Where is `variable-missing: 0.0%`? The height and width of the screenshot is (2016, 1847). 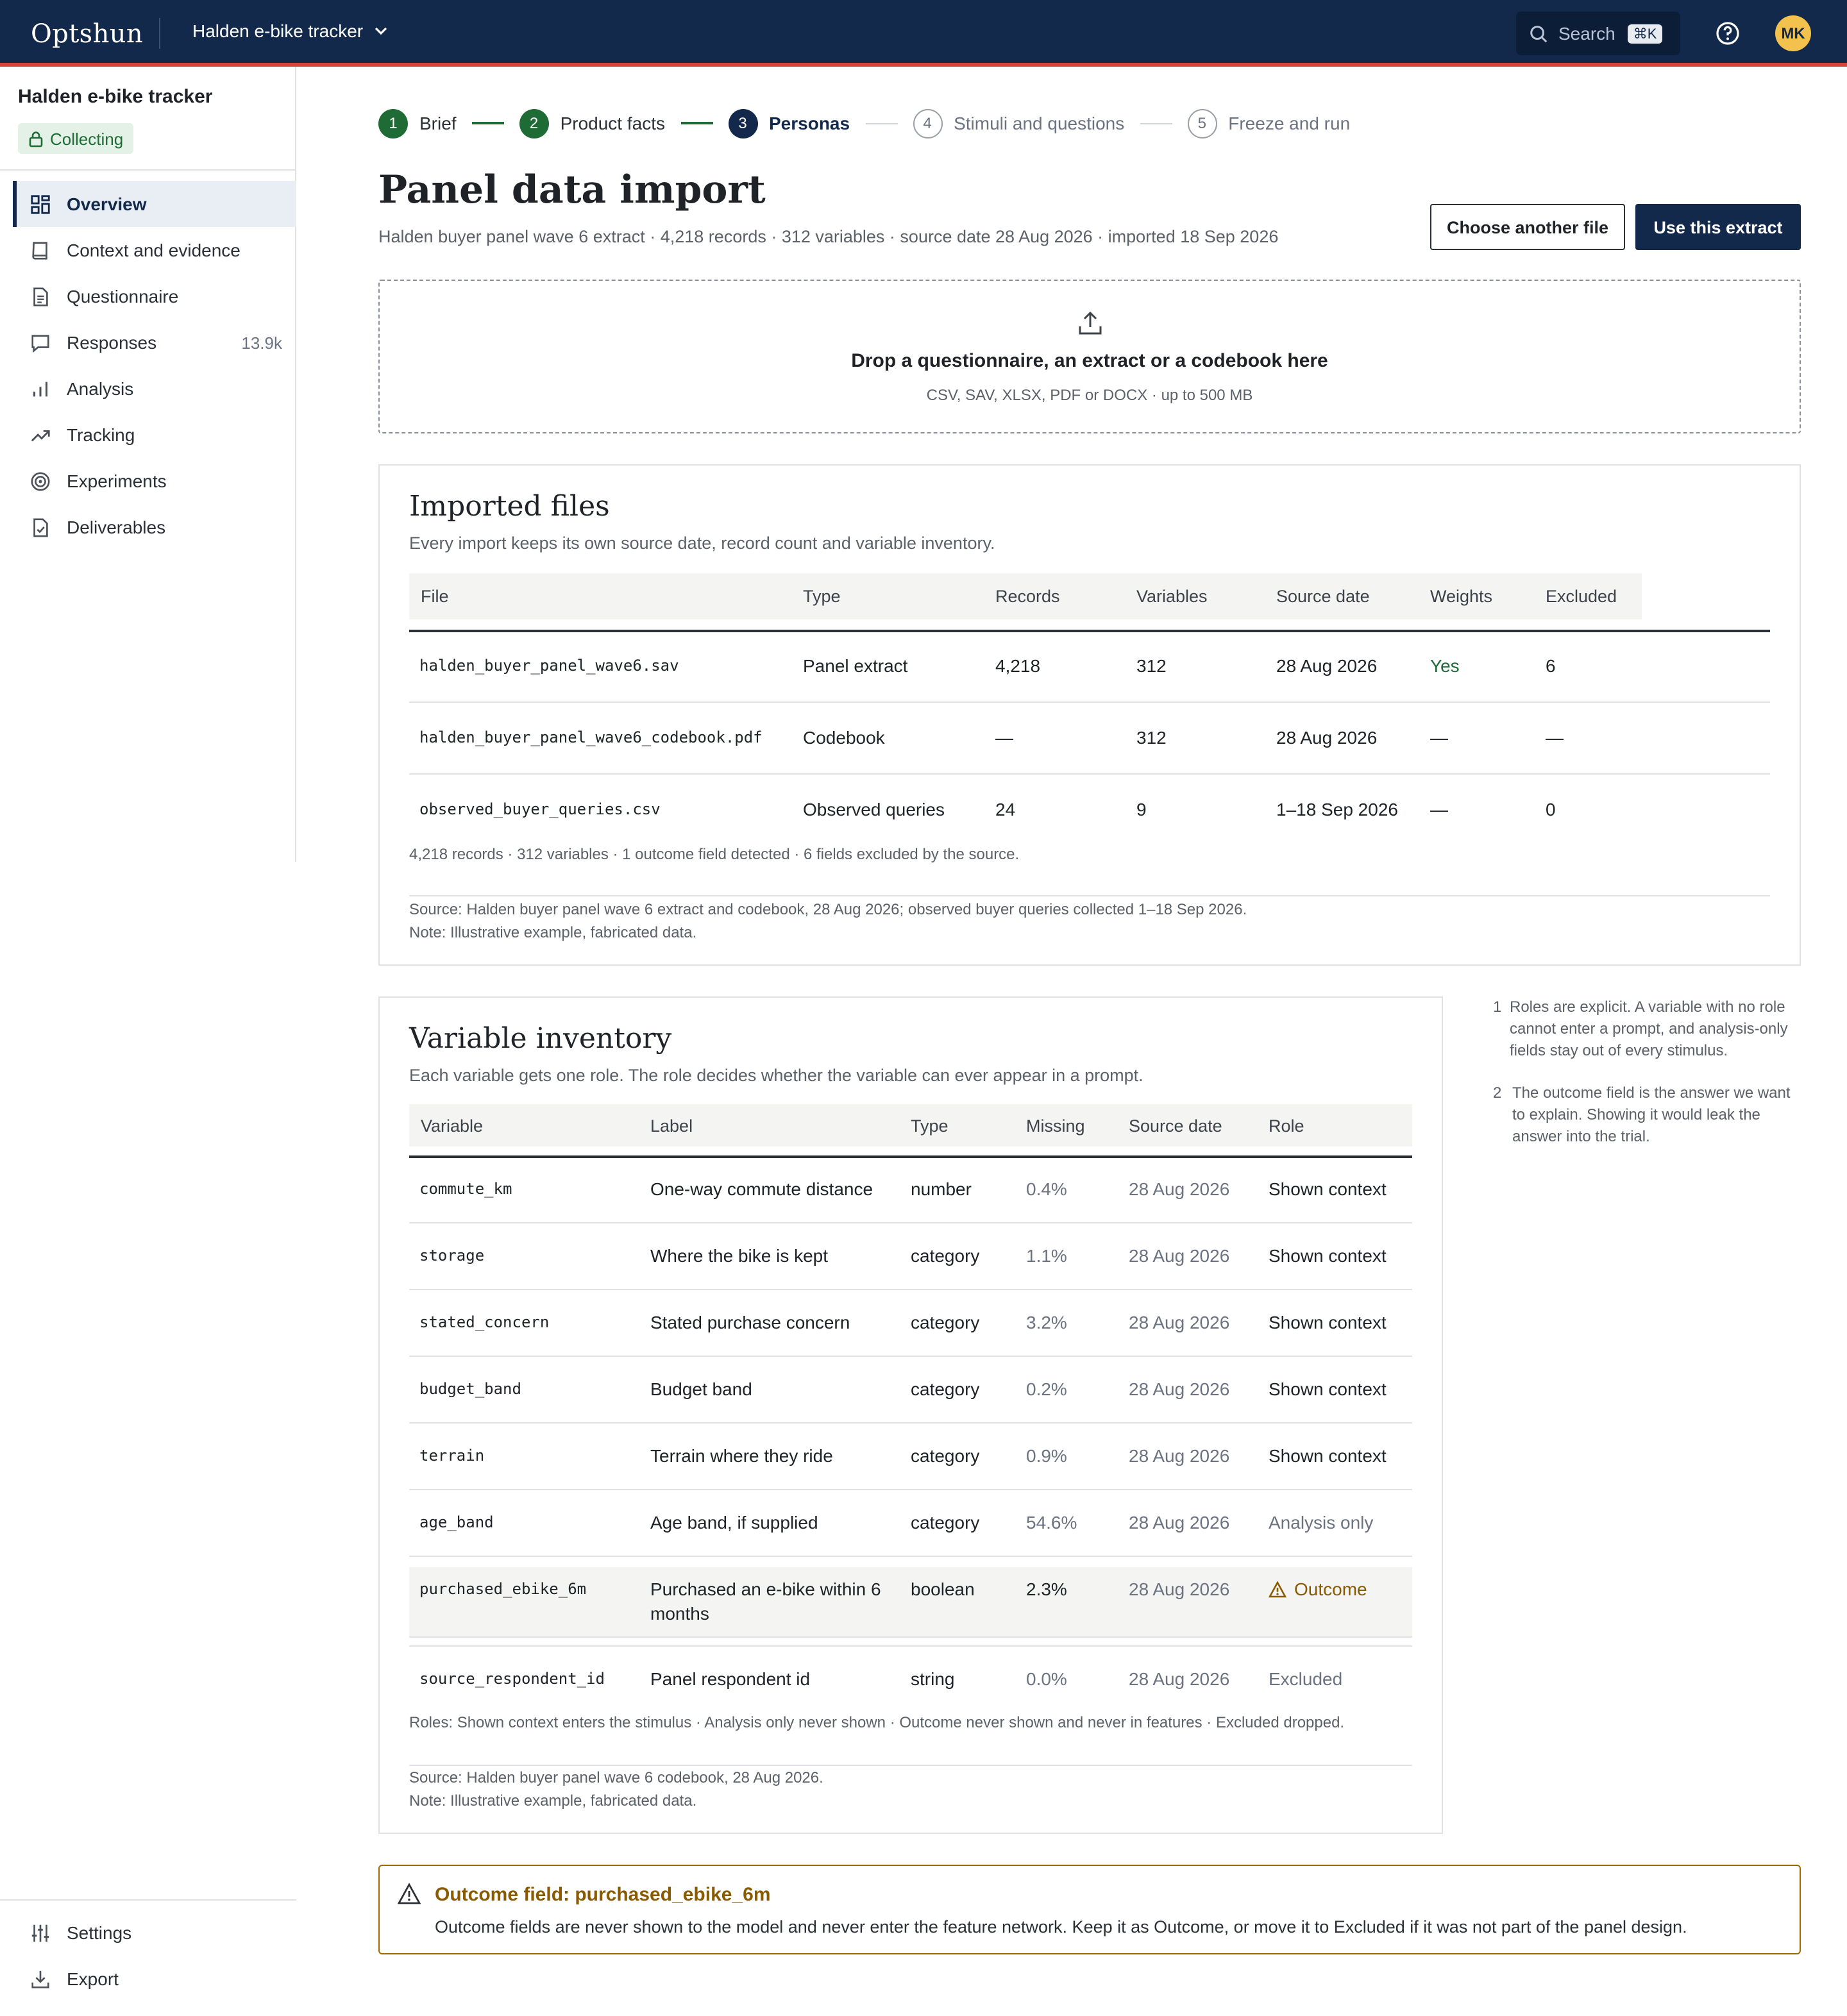 variable-missing: 0.0% is located at coordinates (1046, 1678).